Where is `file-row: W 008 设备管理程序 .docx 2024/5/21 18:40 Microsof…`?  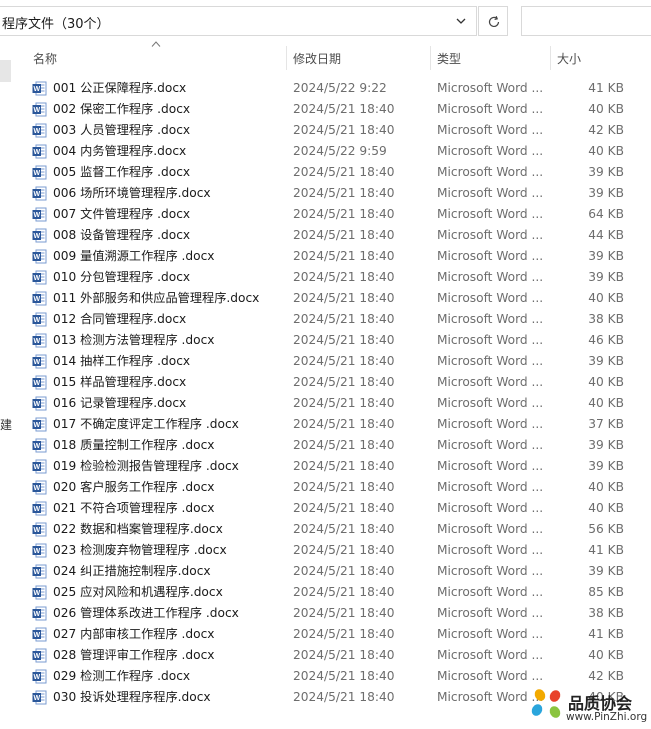 file-row: W 008 设备管理程序 .docx 2024/5/21 18:40 Microsof… is located at coordinates (330, 235).